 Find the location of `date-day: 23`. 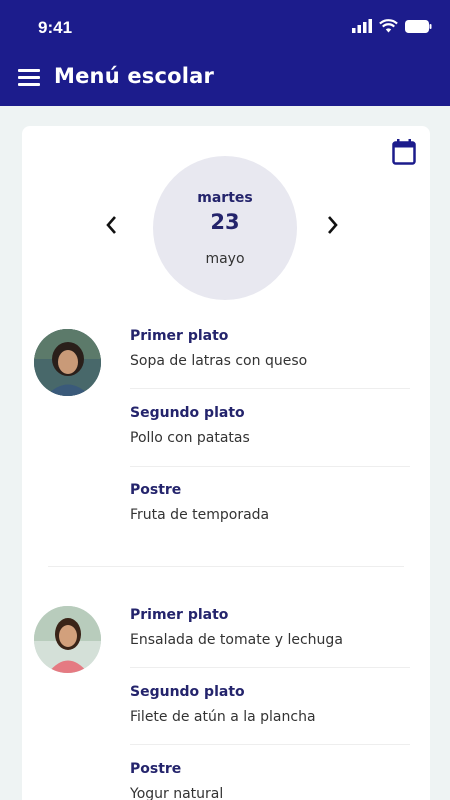

date-day: 23 is located at coordinates (225, 222).